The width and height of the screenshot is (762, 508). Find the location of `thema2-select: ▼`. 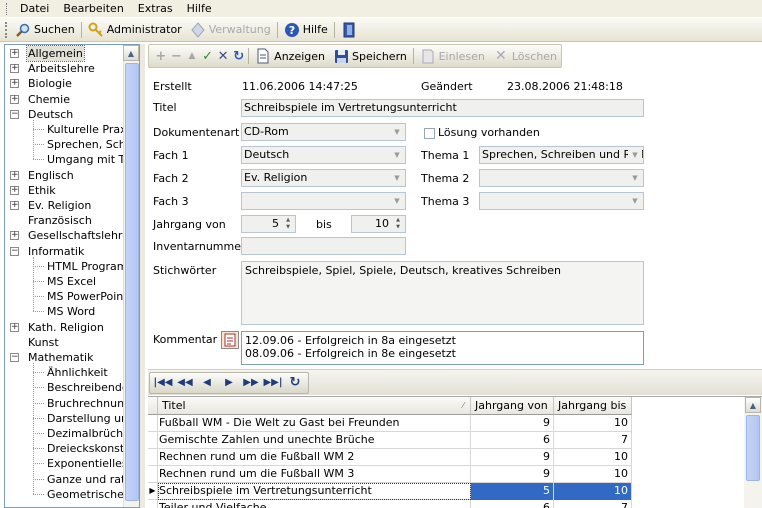

thema2-select: ▼ is located at coordinates (561, 178).